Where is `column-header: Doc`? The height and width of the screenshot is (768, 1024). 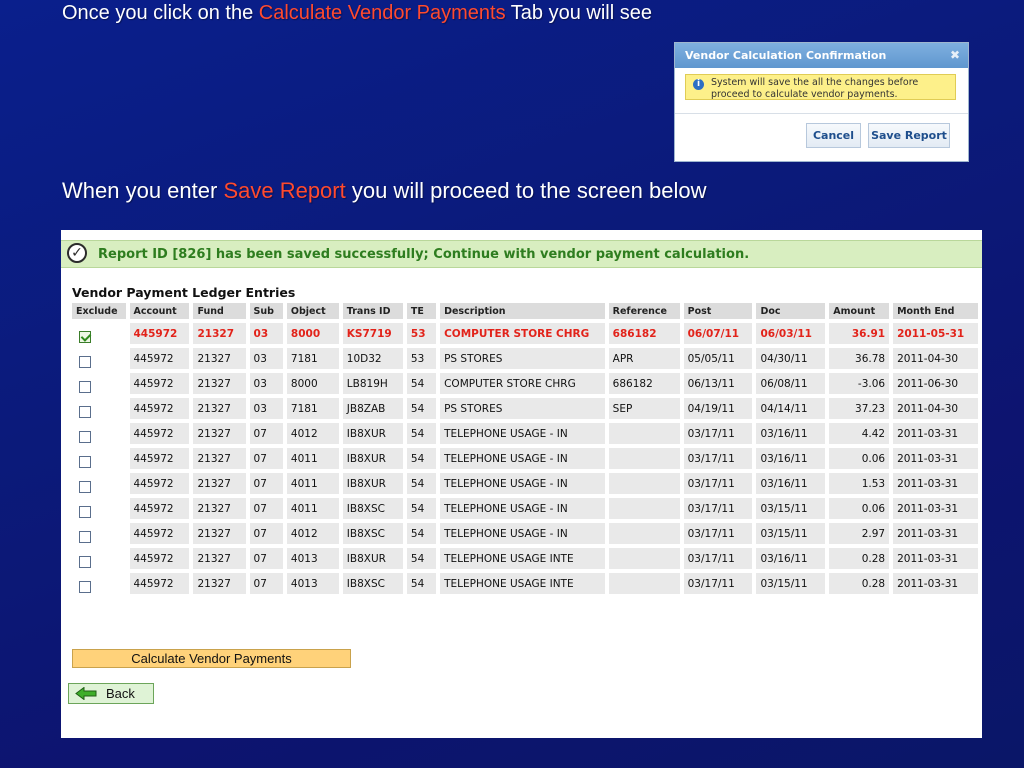
column-header: Doc is located at coordinates (791, 311).